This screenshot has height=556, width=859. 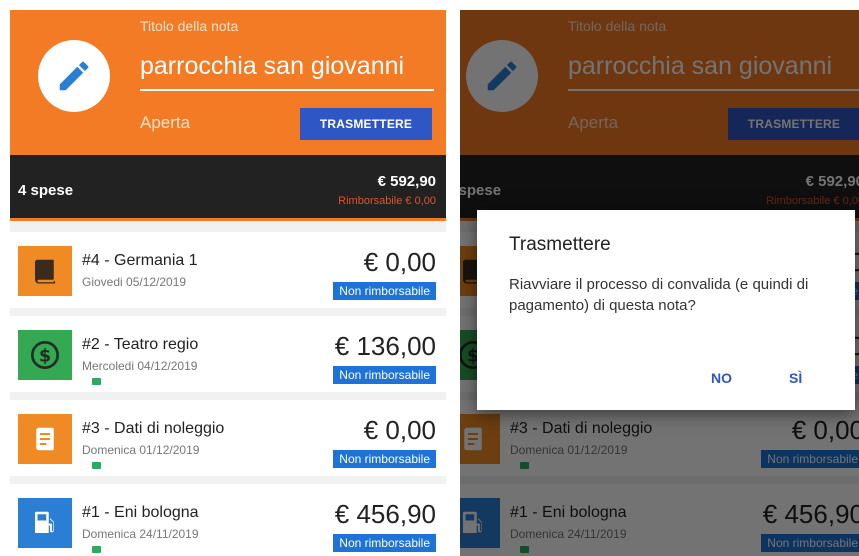 What do you see at coordinates (228, 187) in the screenshot?
I see `expense-summary: 4 spese € 592,90 Rimborsabile € 0,00` at bounding box center [228, 187].